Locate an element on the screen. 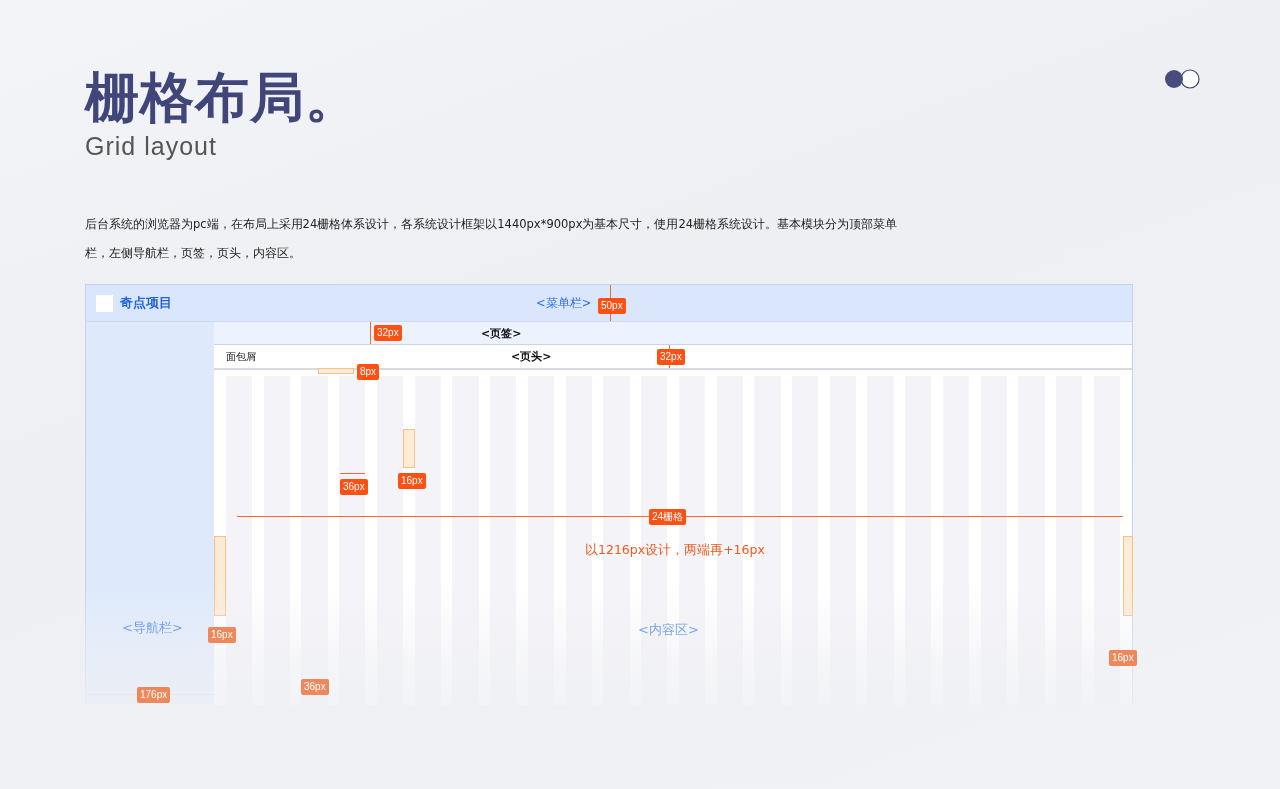 The width and height of the screenshot is (1280, 789). page-header-label: <页头> is located at coordinates (531, 356).